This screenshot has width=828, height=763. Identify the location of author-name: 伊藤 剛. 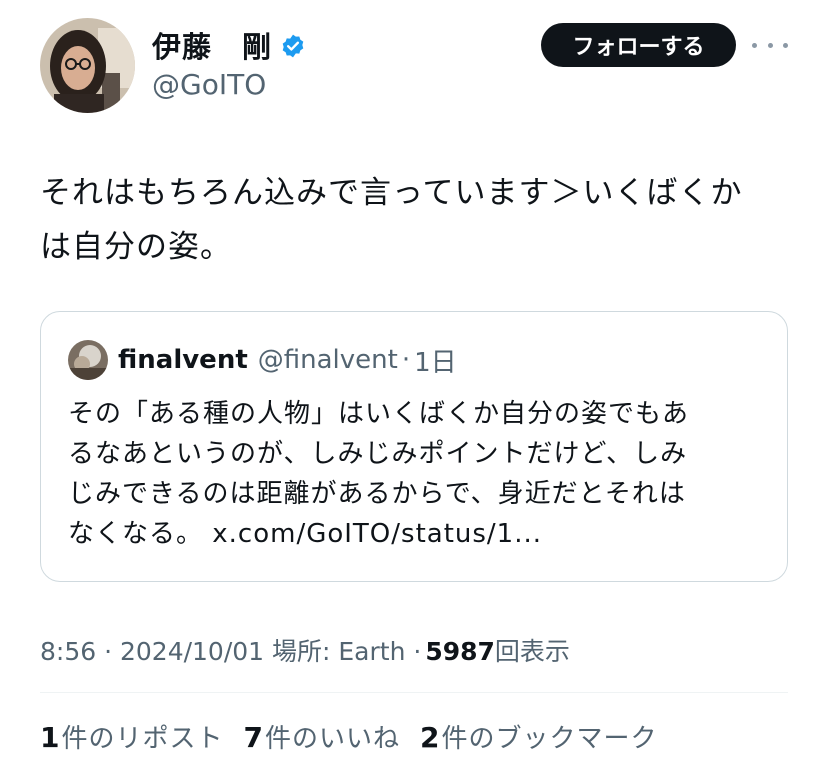
(212, 45).